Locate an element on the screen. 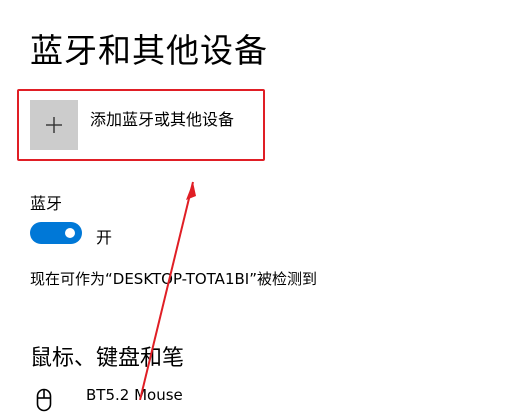 The image size is (515, 414). add-device-button: 添加蓝牙或其他设备 is located at coordinates (148, 126).